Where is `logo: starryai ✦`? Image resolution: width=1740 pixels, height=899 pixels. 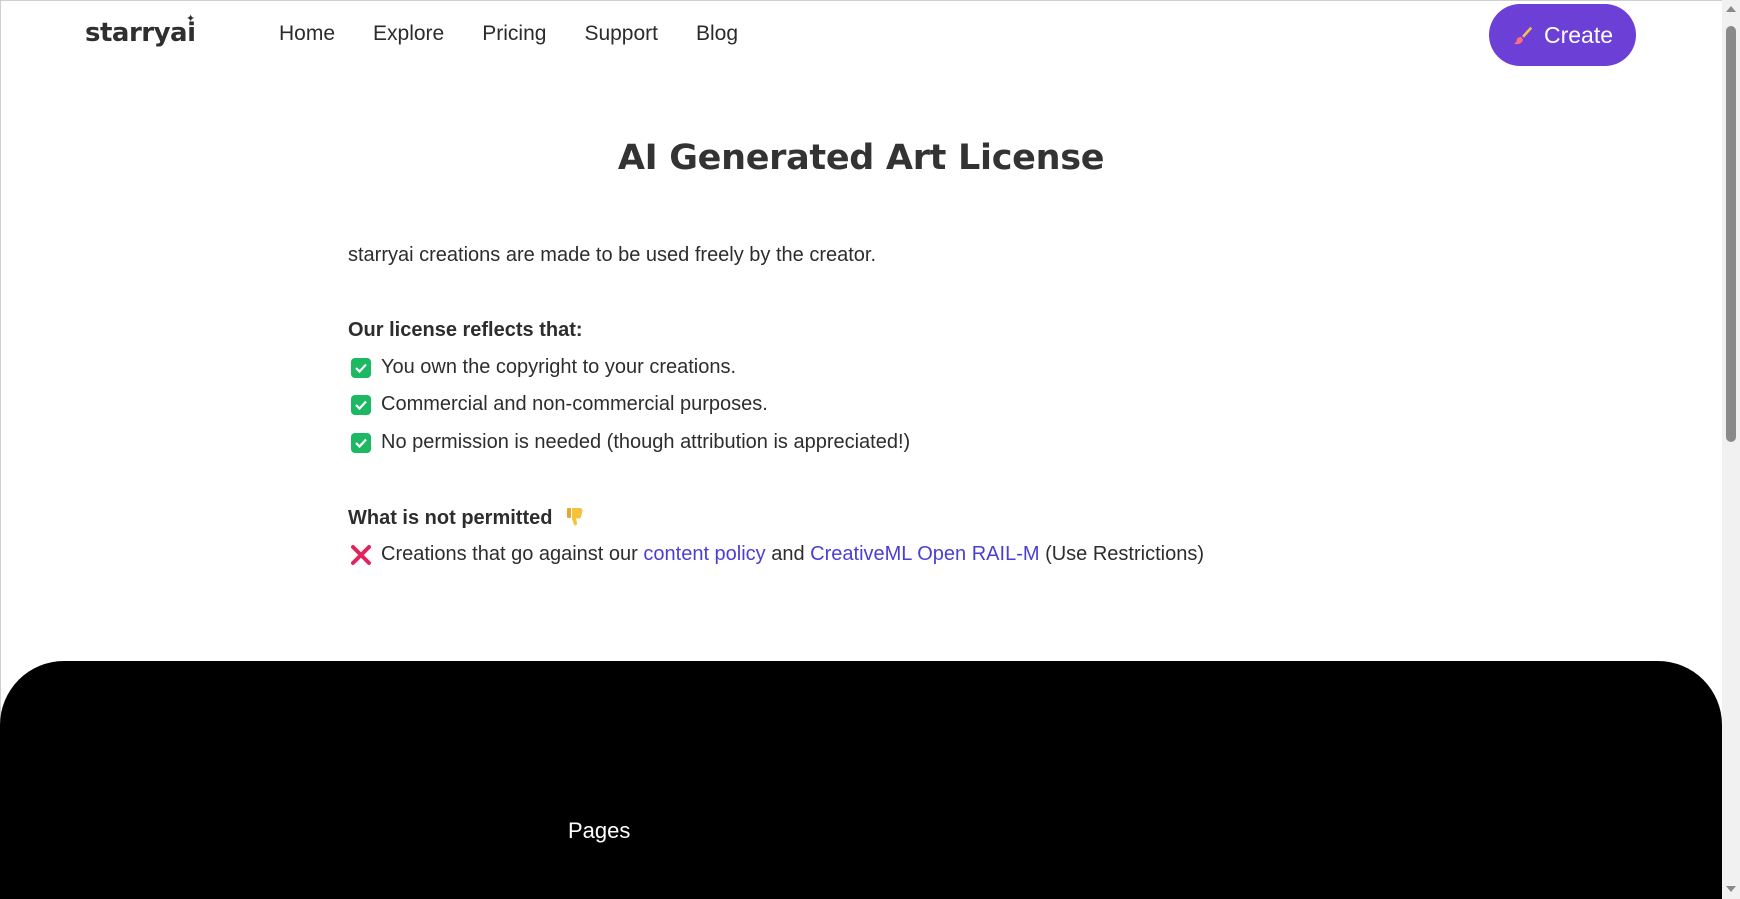
logo: starryai ✦ is located at coordinates (140, 30).